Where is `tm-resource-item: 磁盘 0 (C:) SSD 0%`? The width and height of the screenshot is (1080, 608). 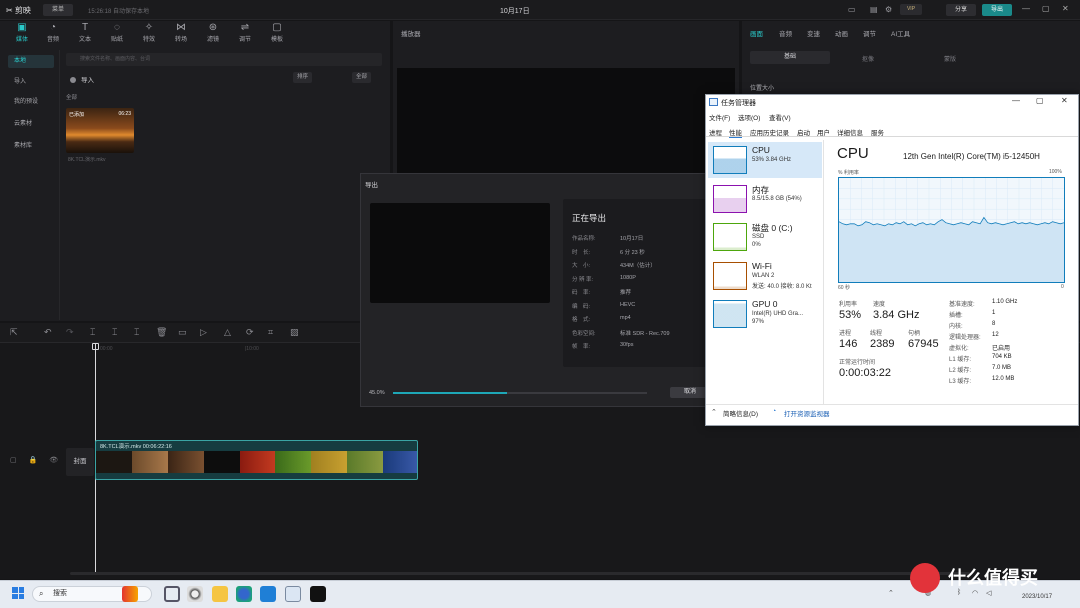
tm-resource-item: 磁盘 0 (C:) SSD 0% is located at coordinates (765, 237).